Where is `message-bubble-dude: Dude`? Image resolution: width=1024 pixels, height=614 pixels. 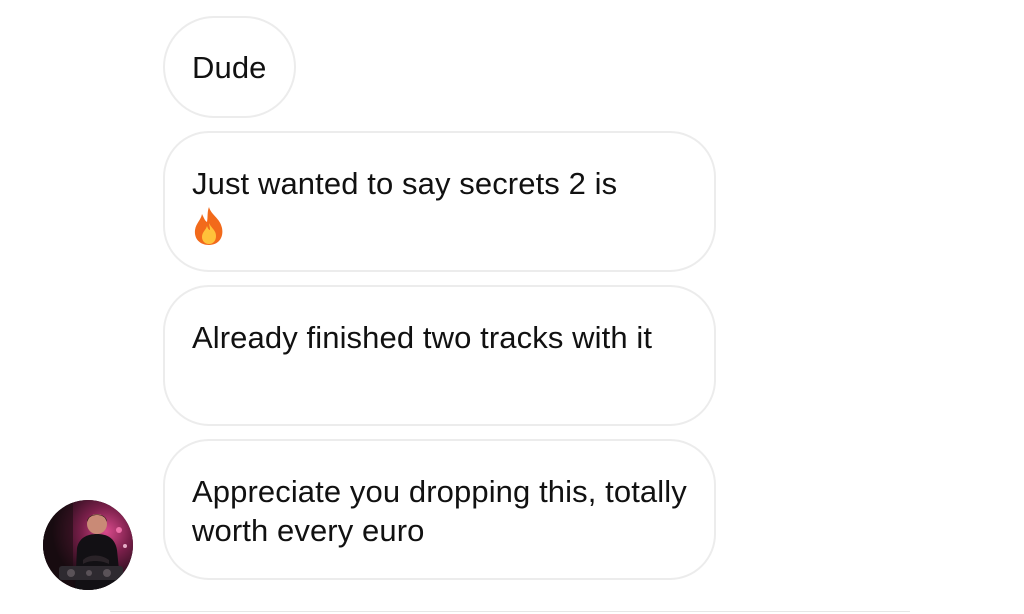
message-bubble-dude: Dude is located at coordinates (229, 67).